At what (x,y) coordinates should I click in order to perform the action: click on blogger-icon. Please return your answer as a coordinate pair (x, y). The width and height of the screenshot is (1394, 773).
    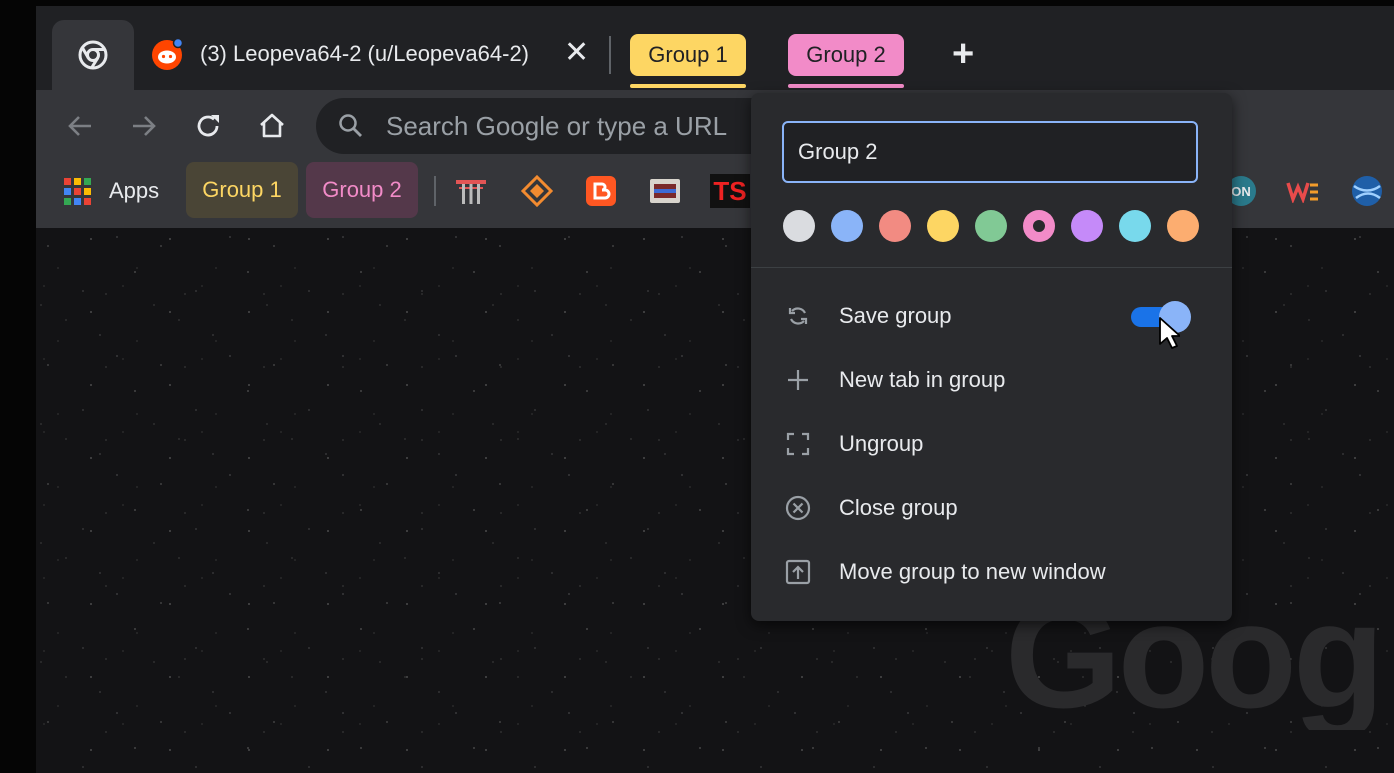
    Looking at the image, I should click on (601, 191).